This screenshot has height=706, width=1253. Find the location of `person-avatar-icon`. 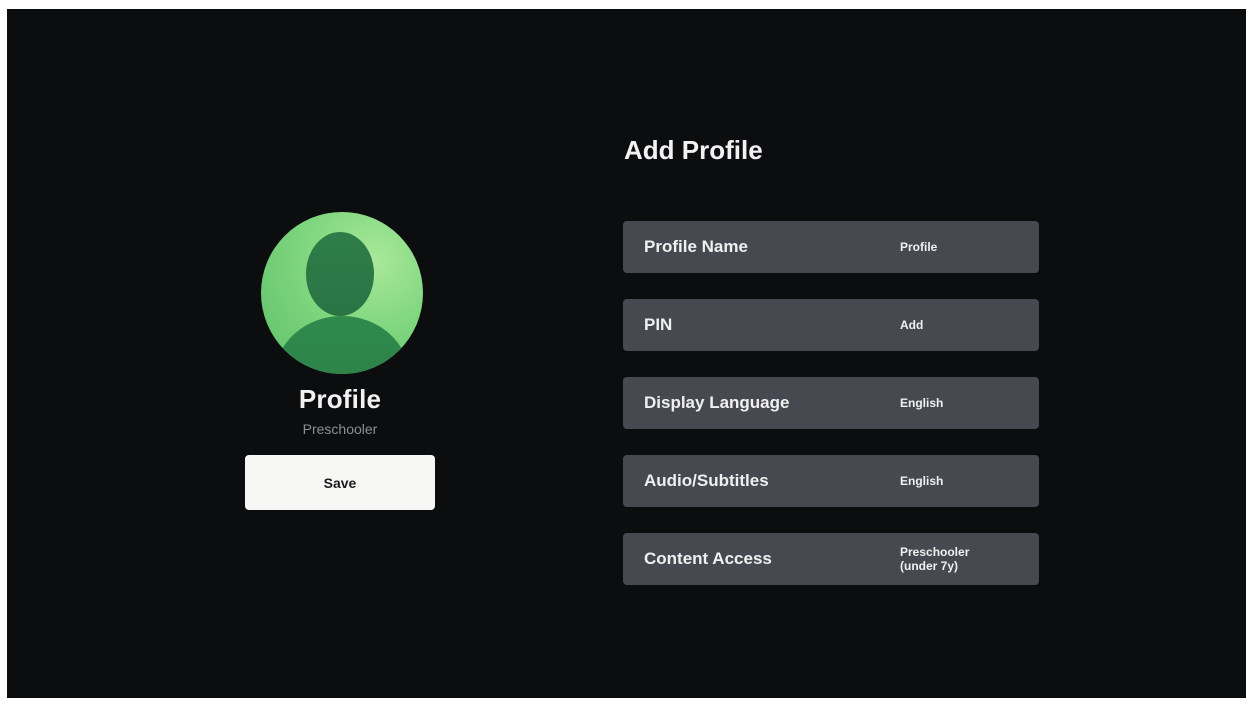

person-avatar-icon is located at coordinates (342, 293).